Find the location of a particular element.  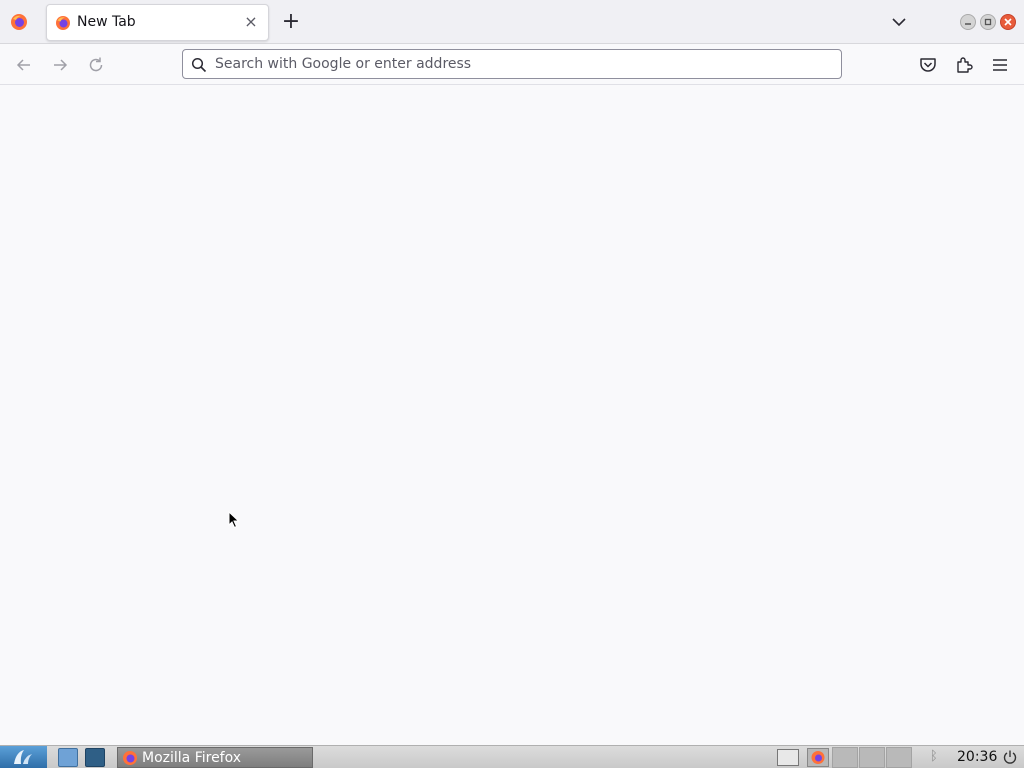

tab-new-tab: New Tab × is located at coordinates (157, 22).